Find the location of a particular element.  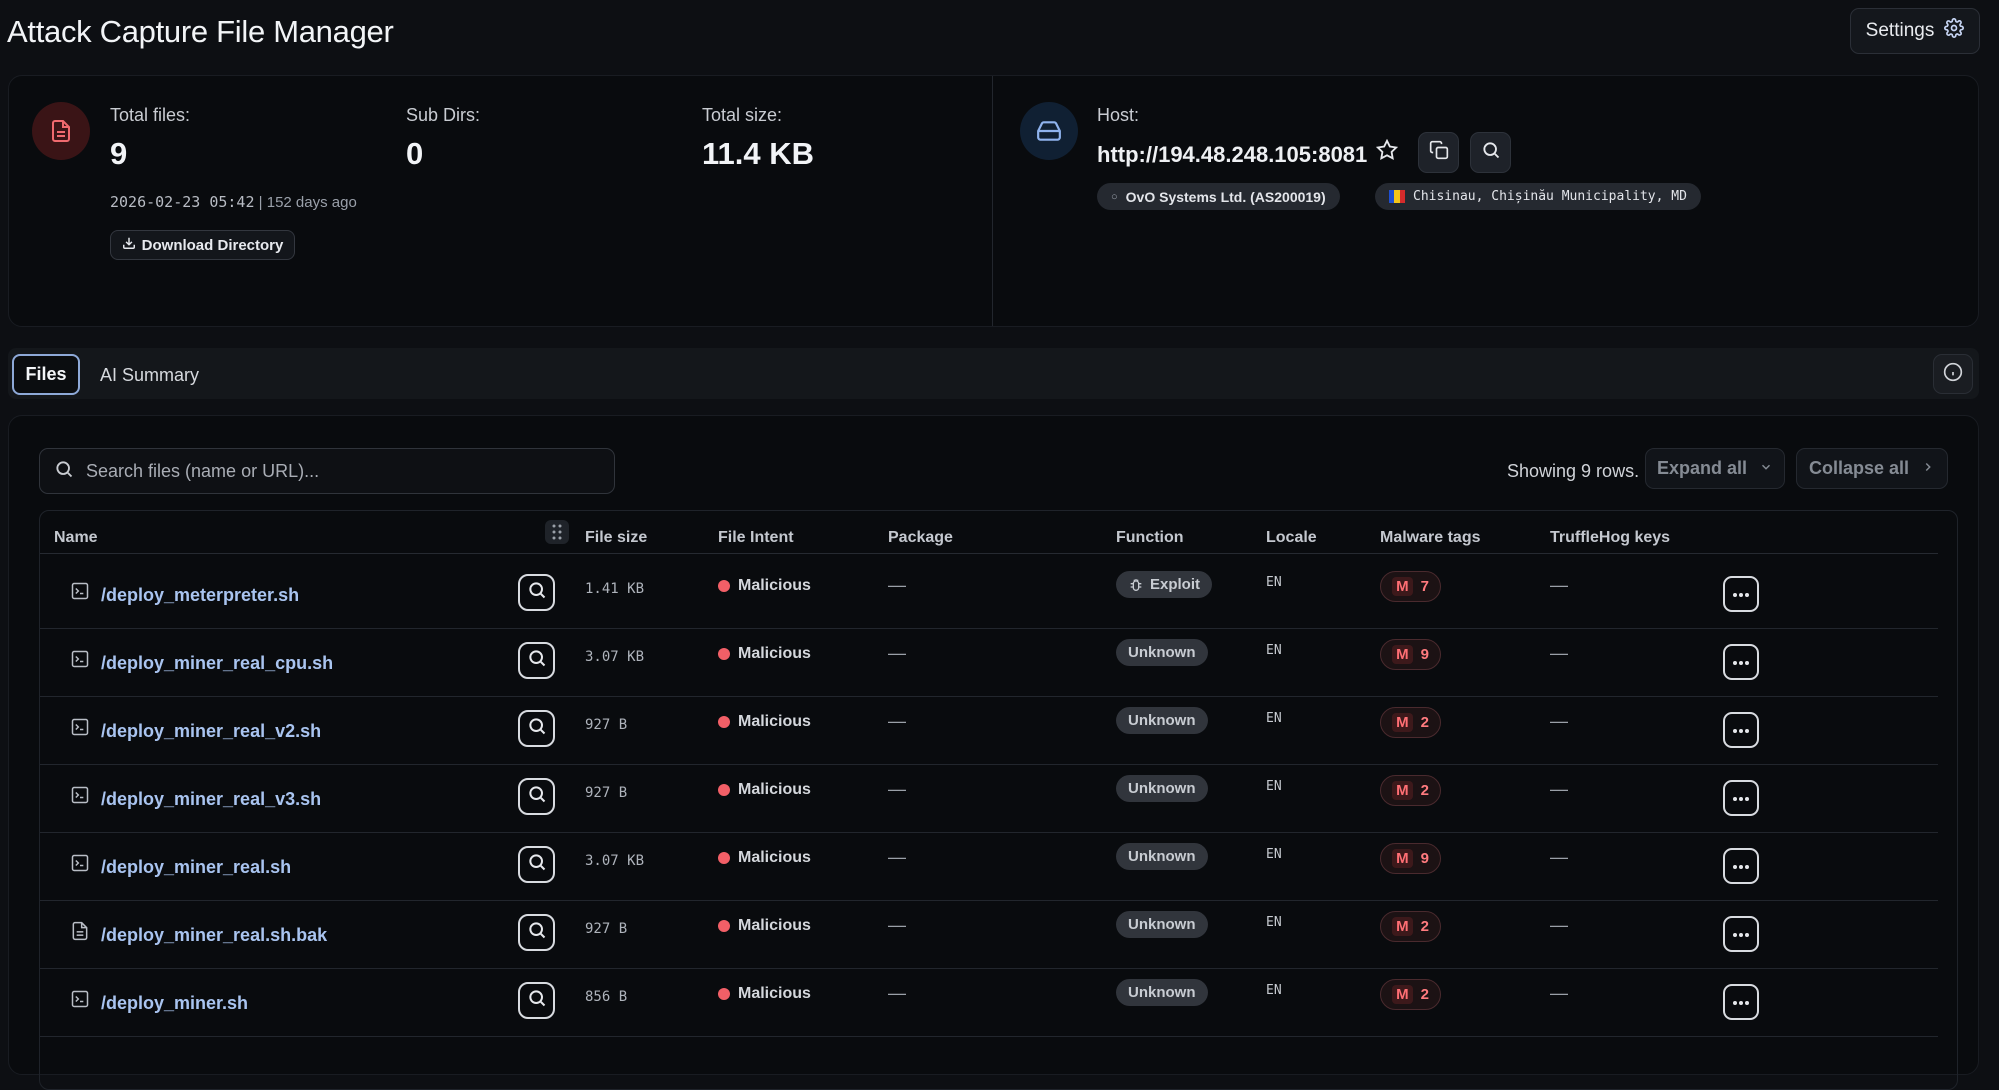

file-name-link: /deploy_miner_real_v2.sh is located at coordinates (211, 731).